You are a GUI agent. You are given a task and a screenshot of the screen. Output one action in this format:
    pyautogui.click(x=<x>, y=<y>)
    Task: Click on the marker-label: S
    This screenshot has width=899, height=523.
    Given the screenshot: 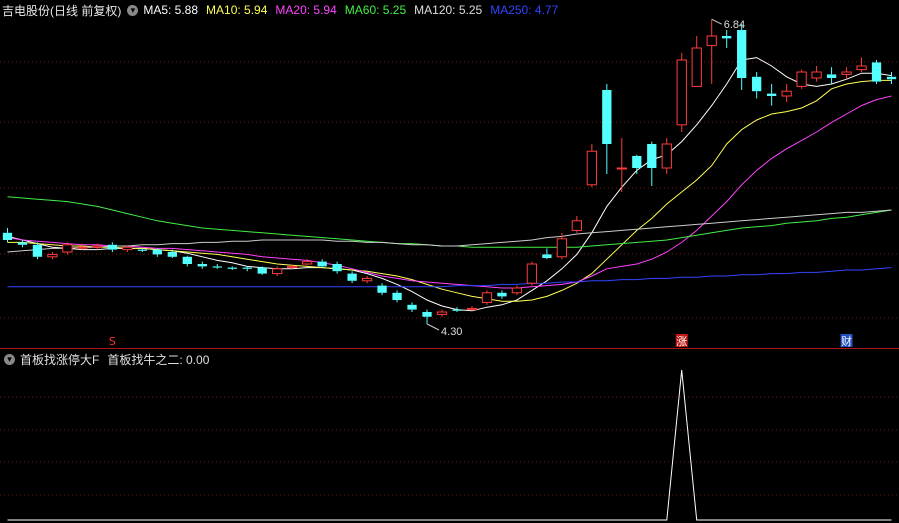 What is the action you would take?
    pyautogui.click(x=112, y=341)
    